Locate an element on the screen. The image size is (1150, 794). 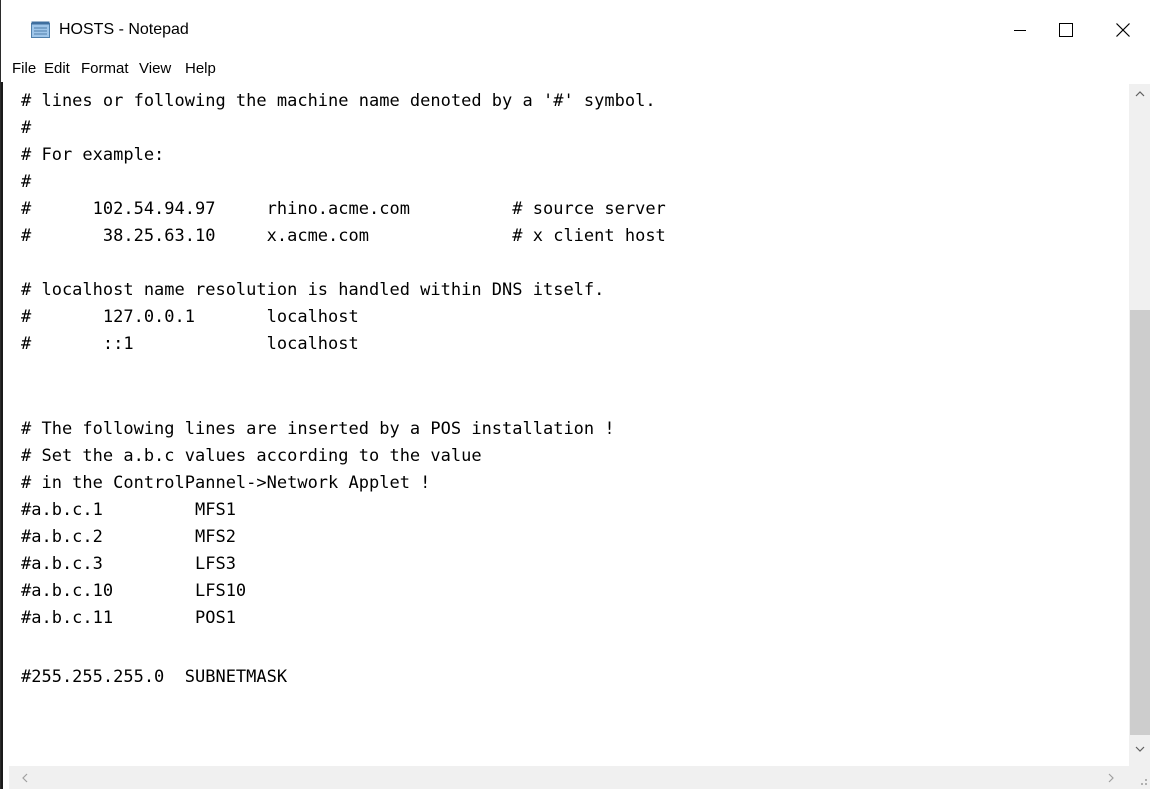
scroll-left-icon is located at coordinates (25, 777).